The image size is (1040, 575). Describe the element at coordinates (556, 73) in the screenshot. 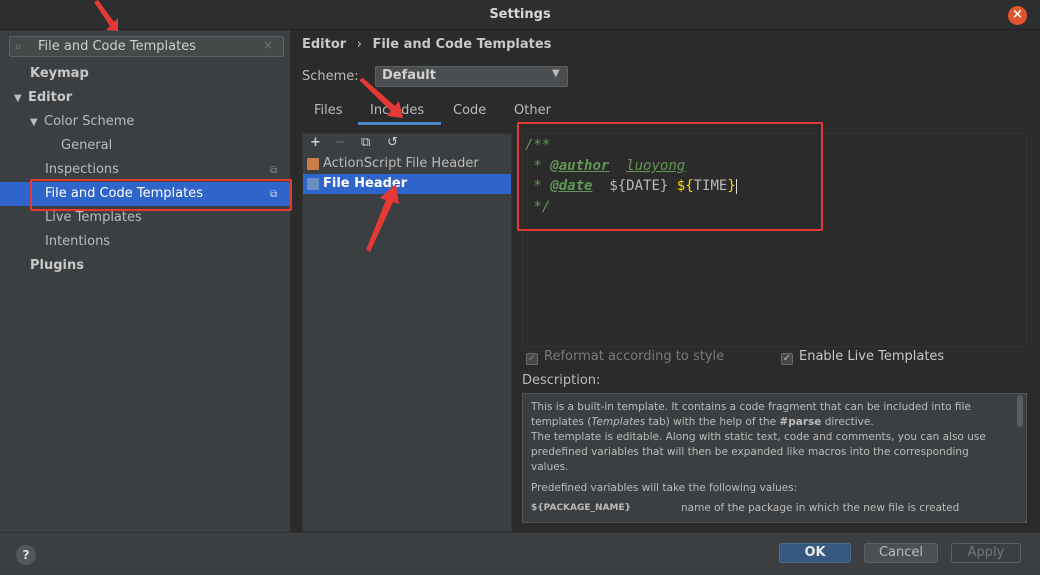

I see `chevron-down-icon: ▼` at that location.